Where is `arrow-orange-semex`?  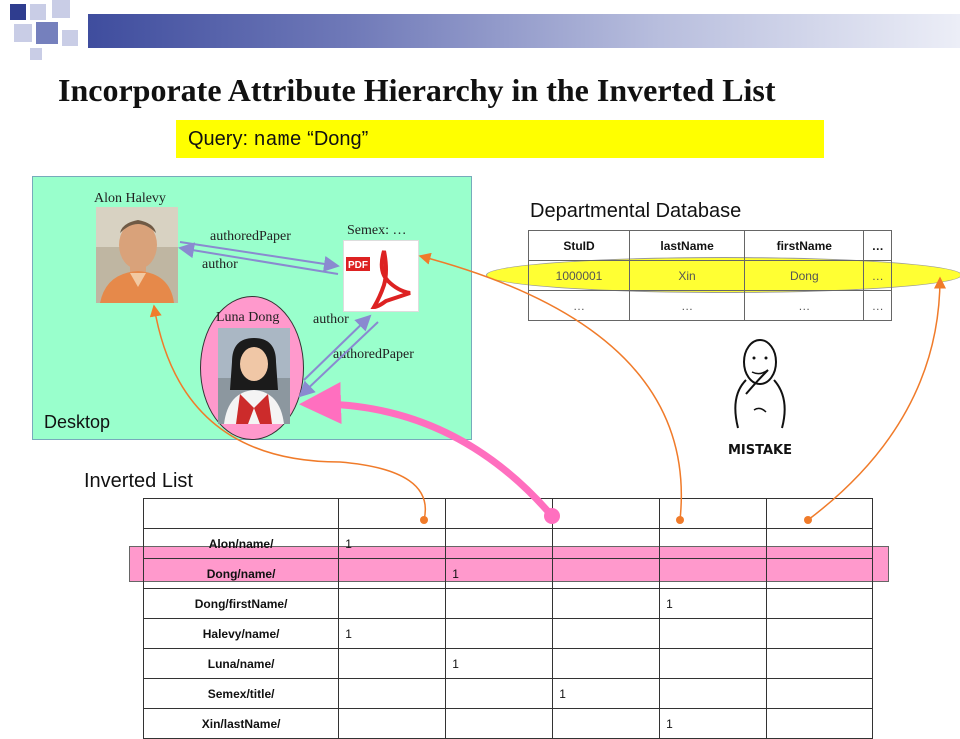
arrow-orange-semex is located at coordinates (550, 386).